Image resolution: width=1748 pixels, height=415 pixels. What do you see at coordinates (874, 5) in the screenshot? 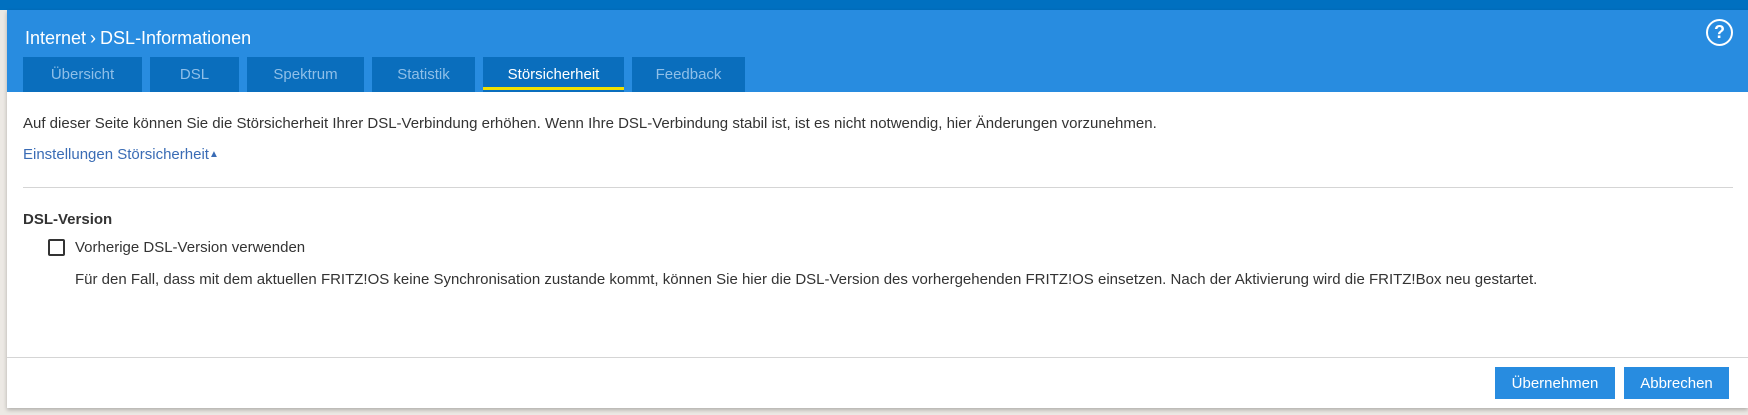
I see `top-stripe` at bounding box center [874, 5].